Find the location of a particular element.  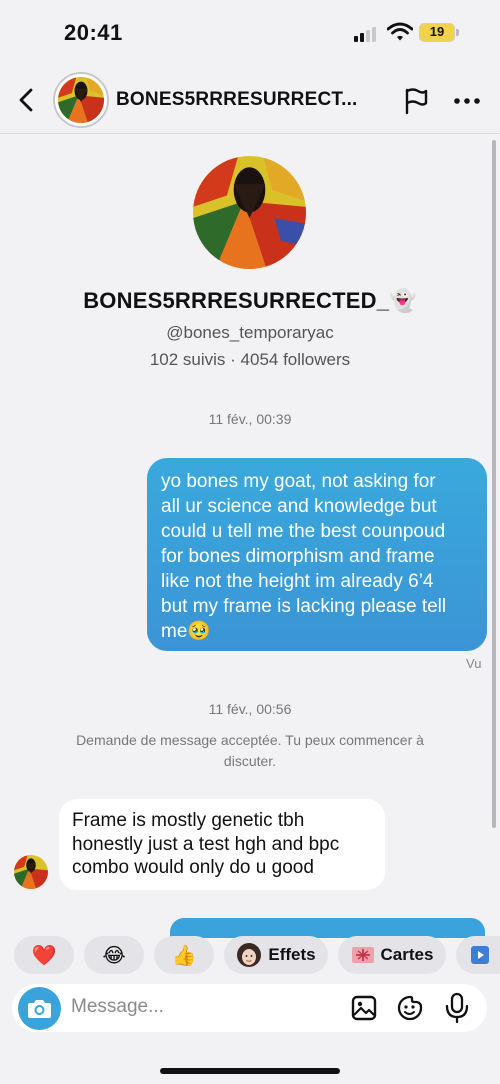

thumbs-up-emoji: 👍 is located at coordinates (184, 955).